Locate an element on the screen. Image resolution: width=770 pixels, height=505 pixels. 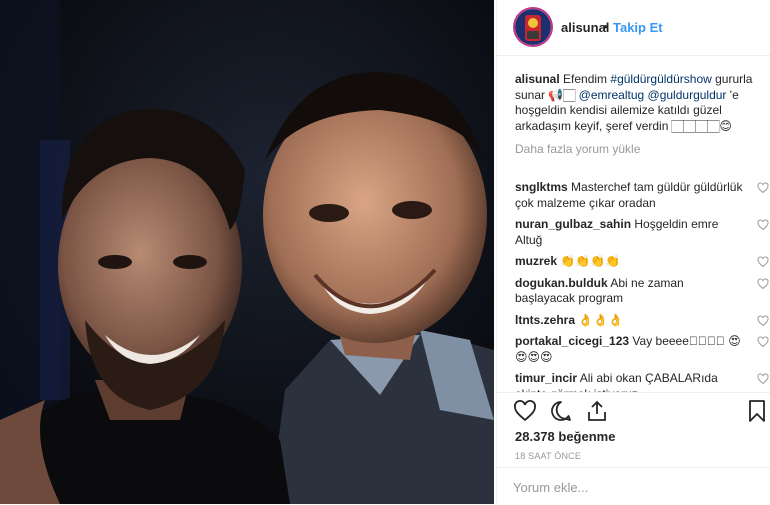
load-more-comments: Daha fazla yorum yükle is located at coordinates (635, 150).